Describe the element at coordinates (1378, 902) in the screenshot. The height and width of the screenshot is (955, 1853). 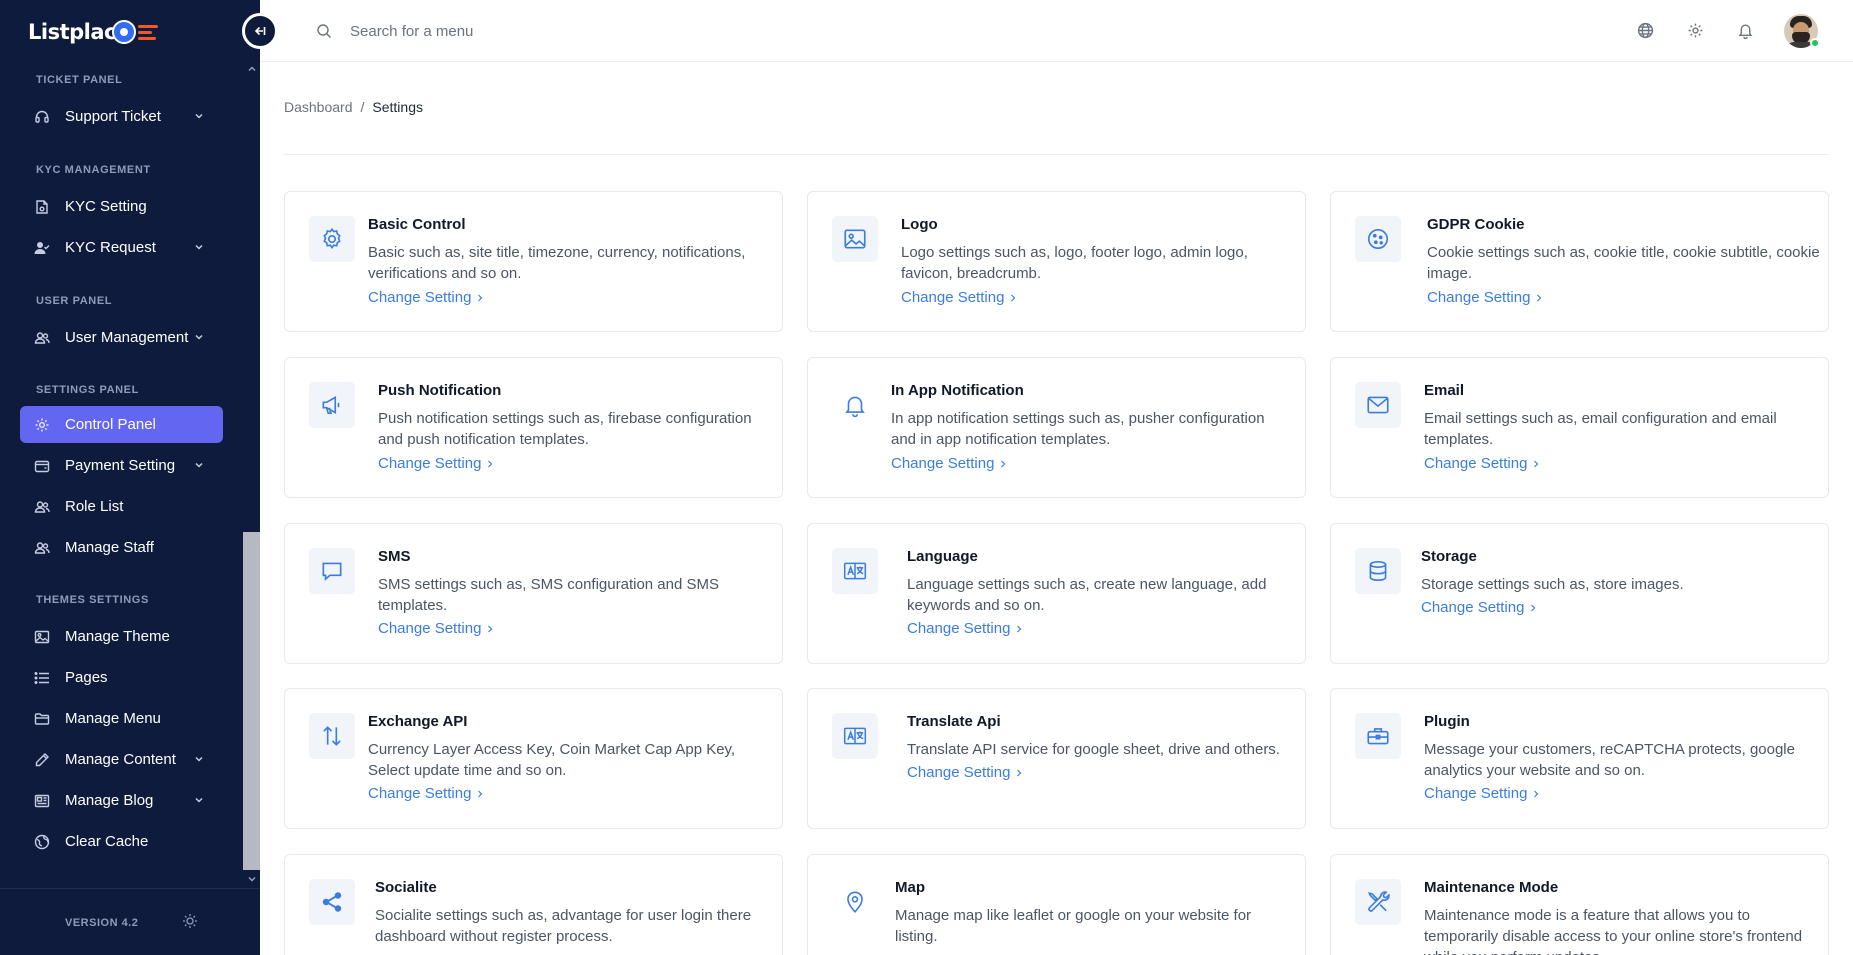
I see `tools-icon` at that location.